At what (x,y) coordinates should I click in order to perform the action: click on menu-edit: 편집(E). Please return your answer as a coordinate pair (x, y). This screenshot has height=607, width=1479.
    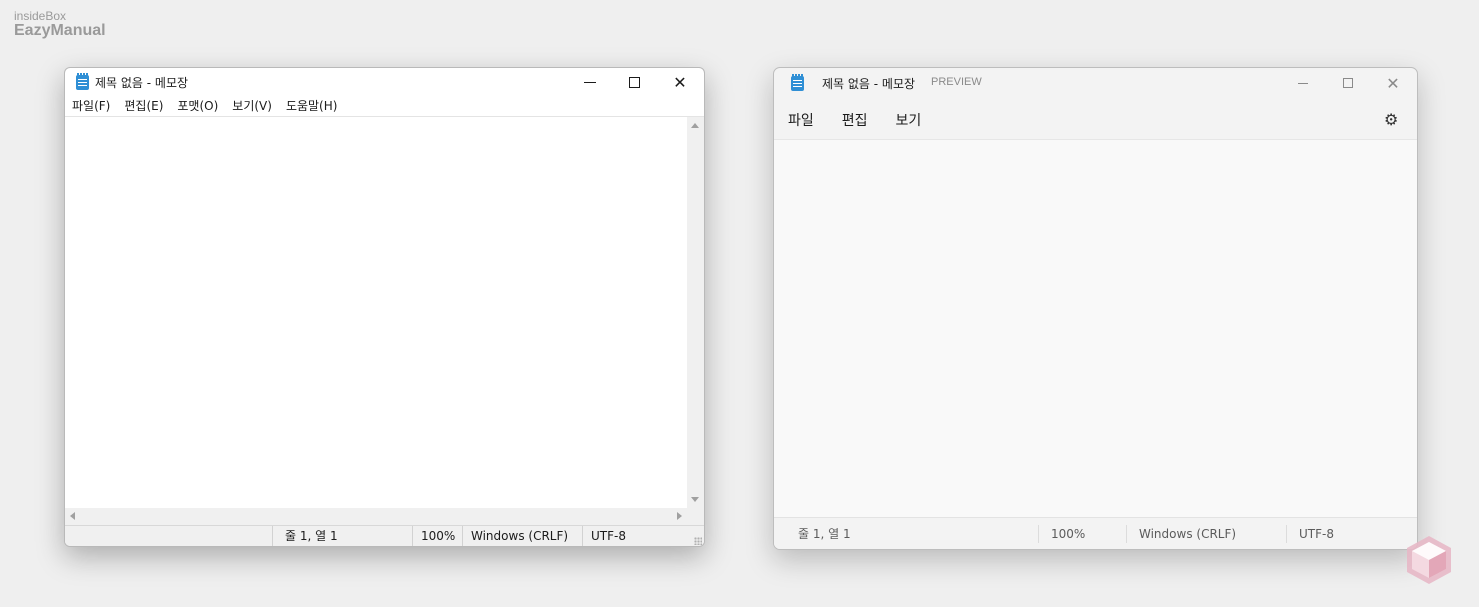
    Looking at the image, I should click on (143, 106).